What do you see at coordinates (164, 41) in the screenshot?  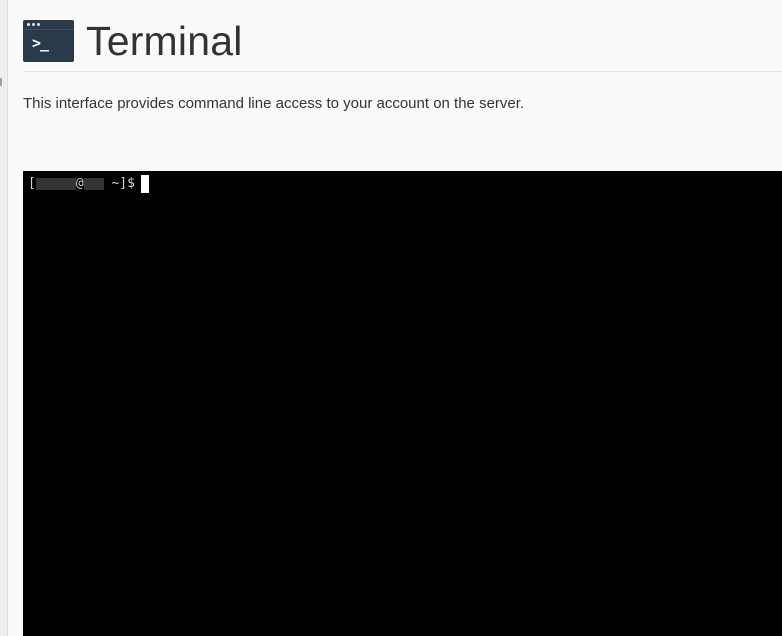 I see `page-title: Terminal` at bounding box center [164, 41].